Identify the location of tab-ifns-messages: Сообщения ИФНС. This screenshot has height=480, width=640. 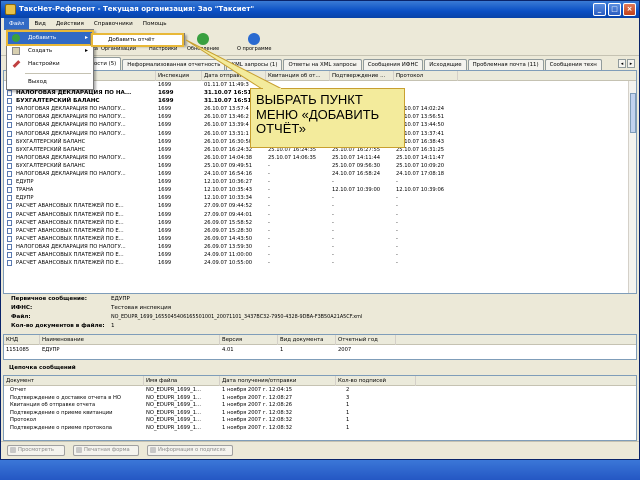
(393, 64).